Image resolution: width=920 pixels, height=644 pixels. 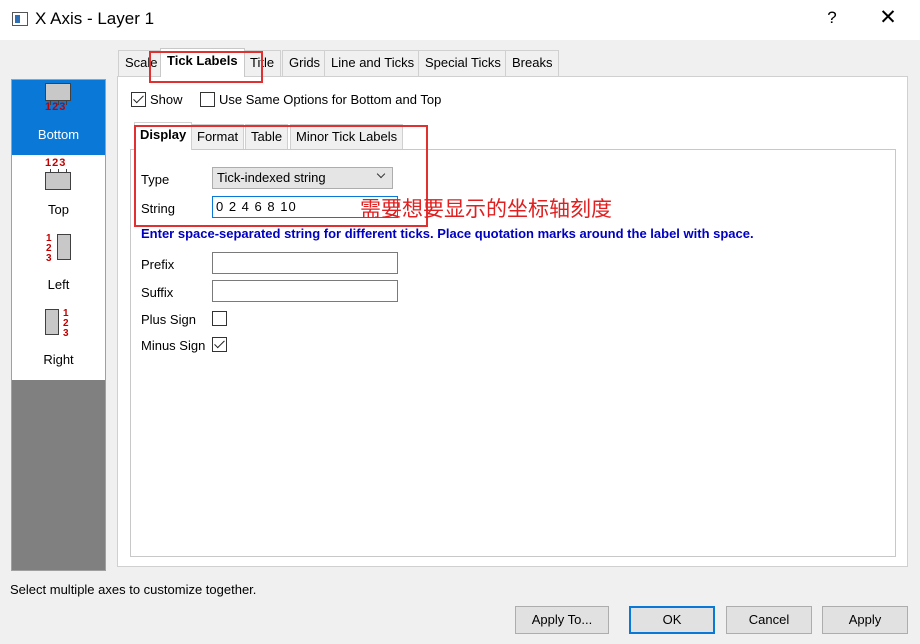 I want to click on tab-minor-tick-labels: Minor Tick Labels, so click(x=347, y=136).